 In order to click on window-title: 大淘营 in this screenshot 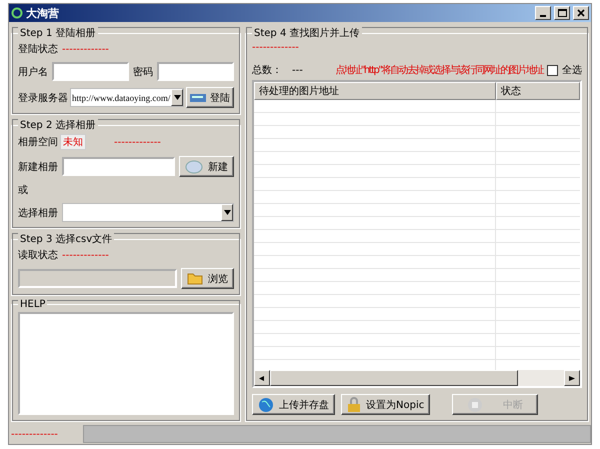, I will do `click(43, 13)`.